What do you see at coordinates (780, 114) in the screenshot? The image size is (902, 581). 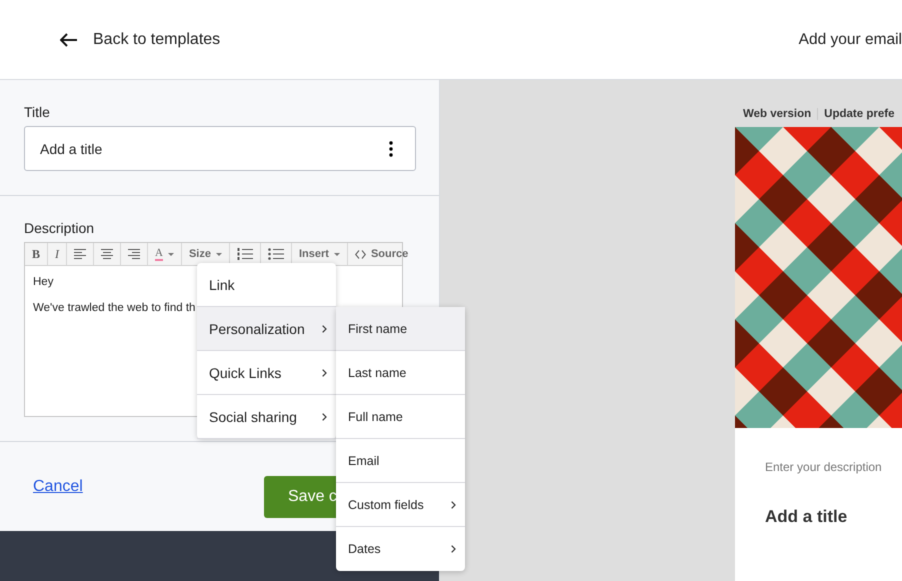 I see `preview-link: Web version` at bounding box center [780, 114].